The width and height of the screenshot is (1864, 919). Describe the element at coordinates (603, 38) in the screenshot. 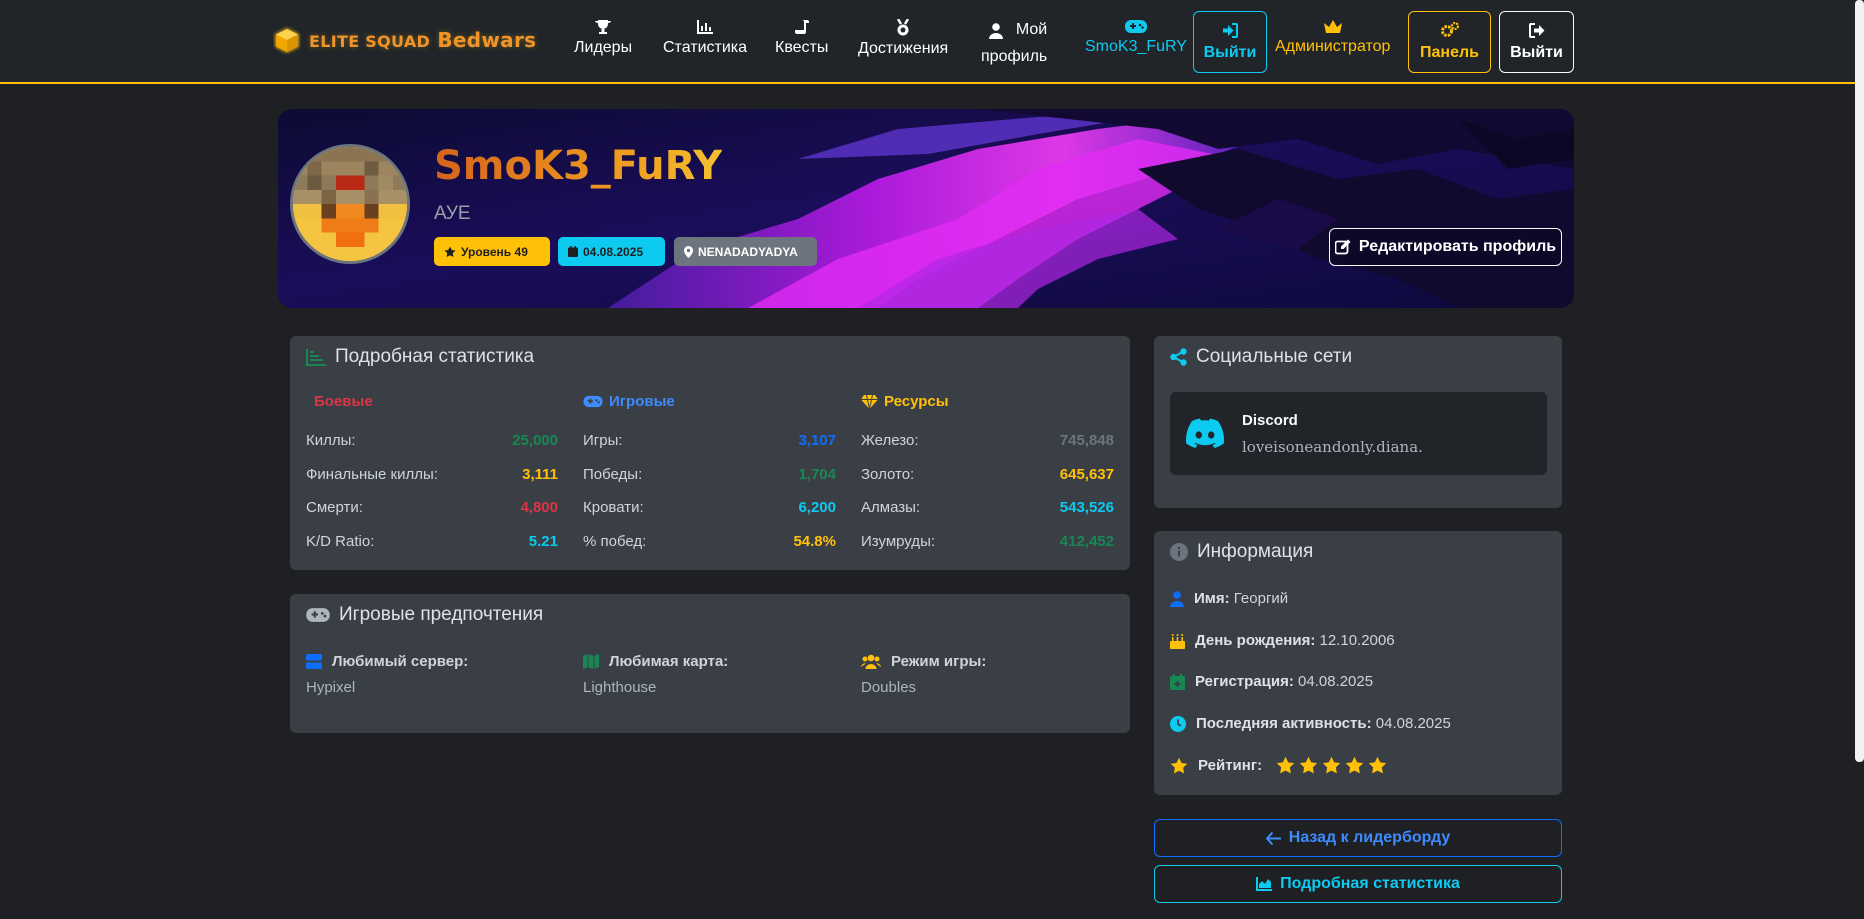

I see `nav-leaders: Лидеры` at that location.